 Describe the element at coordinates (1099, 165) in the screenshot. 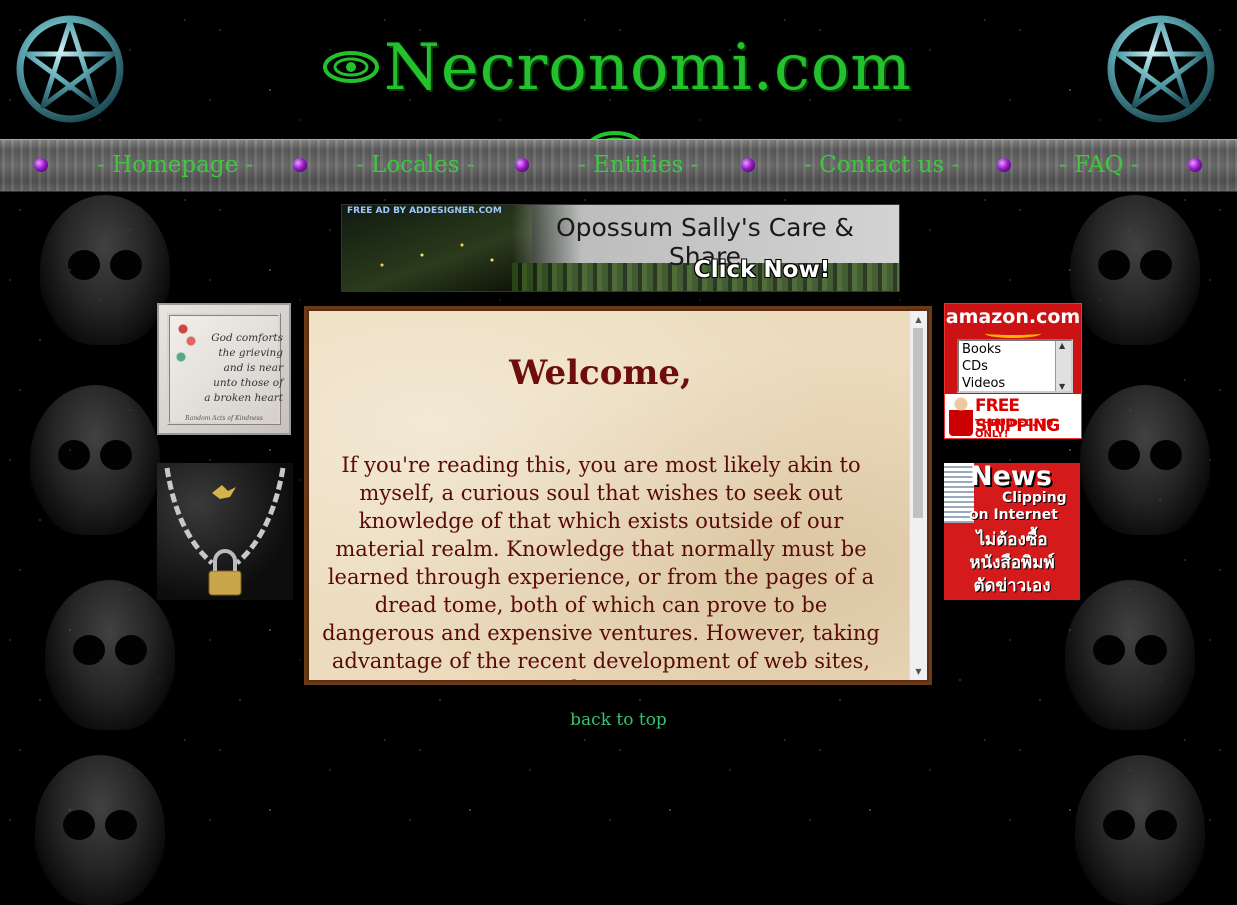

I see `nav-faq: - FAQ -` at that location.